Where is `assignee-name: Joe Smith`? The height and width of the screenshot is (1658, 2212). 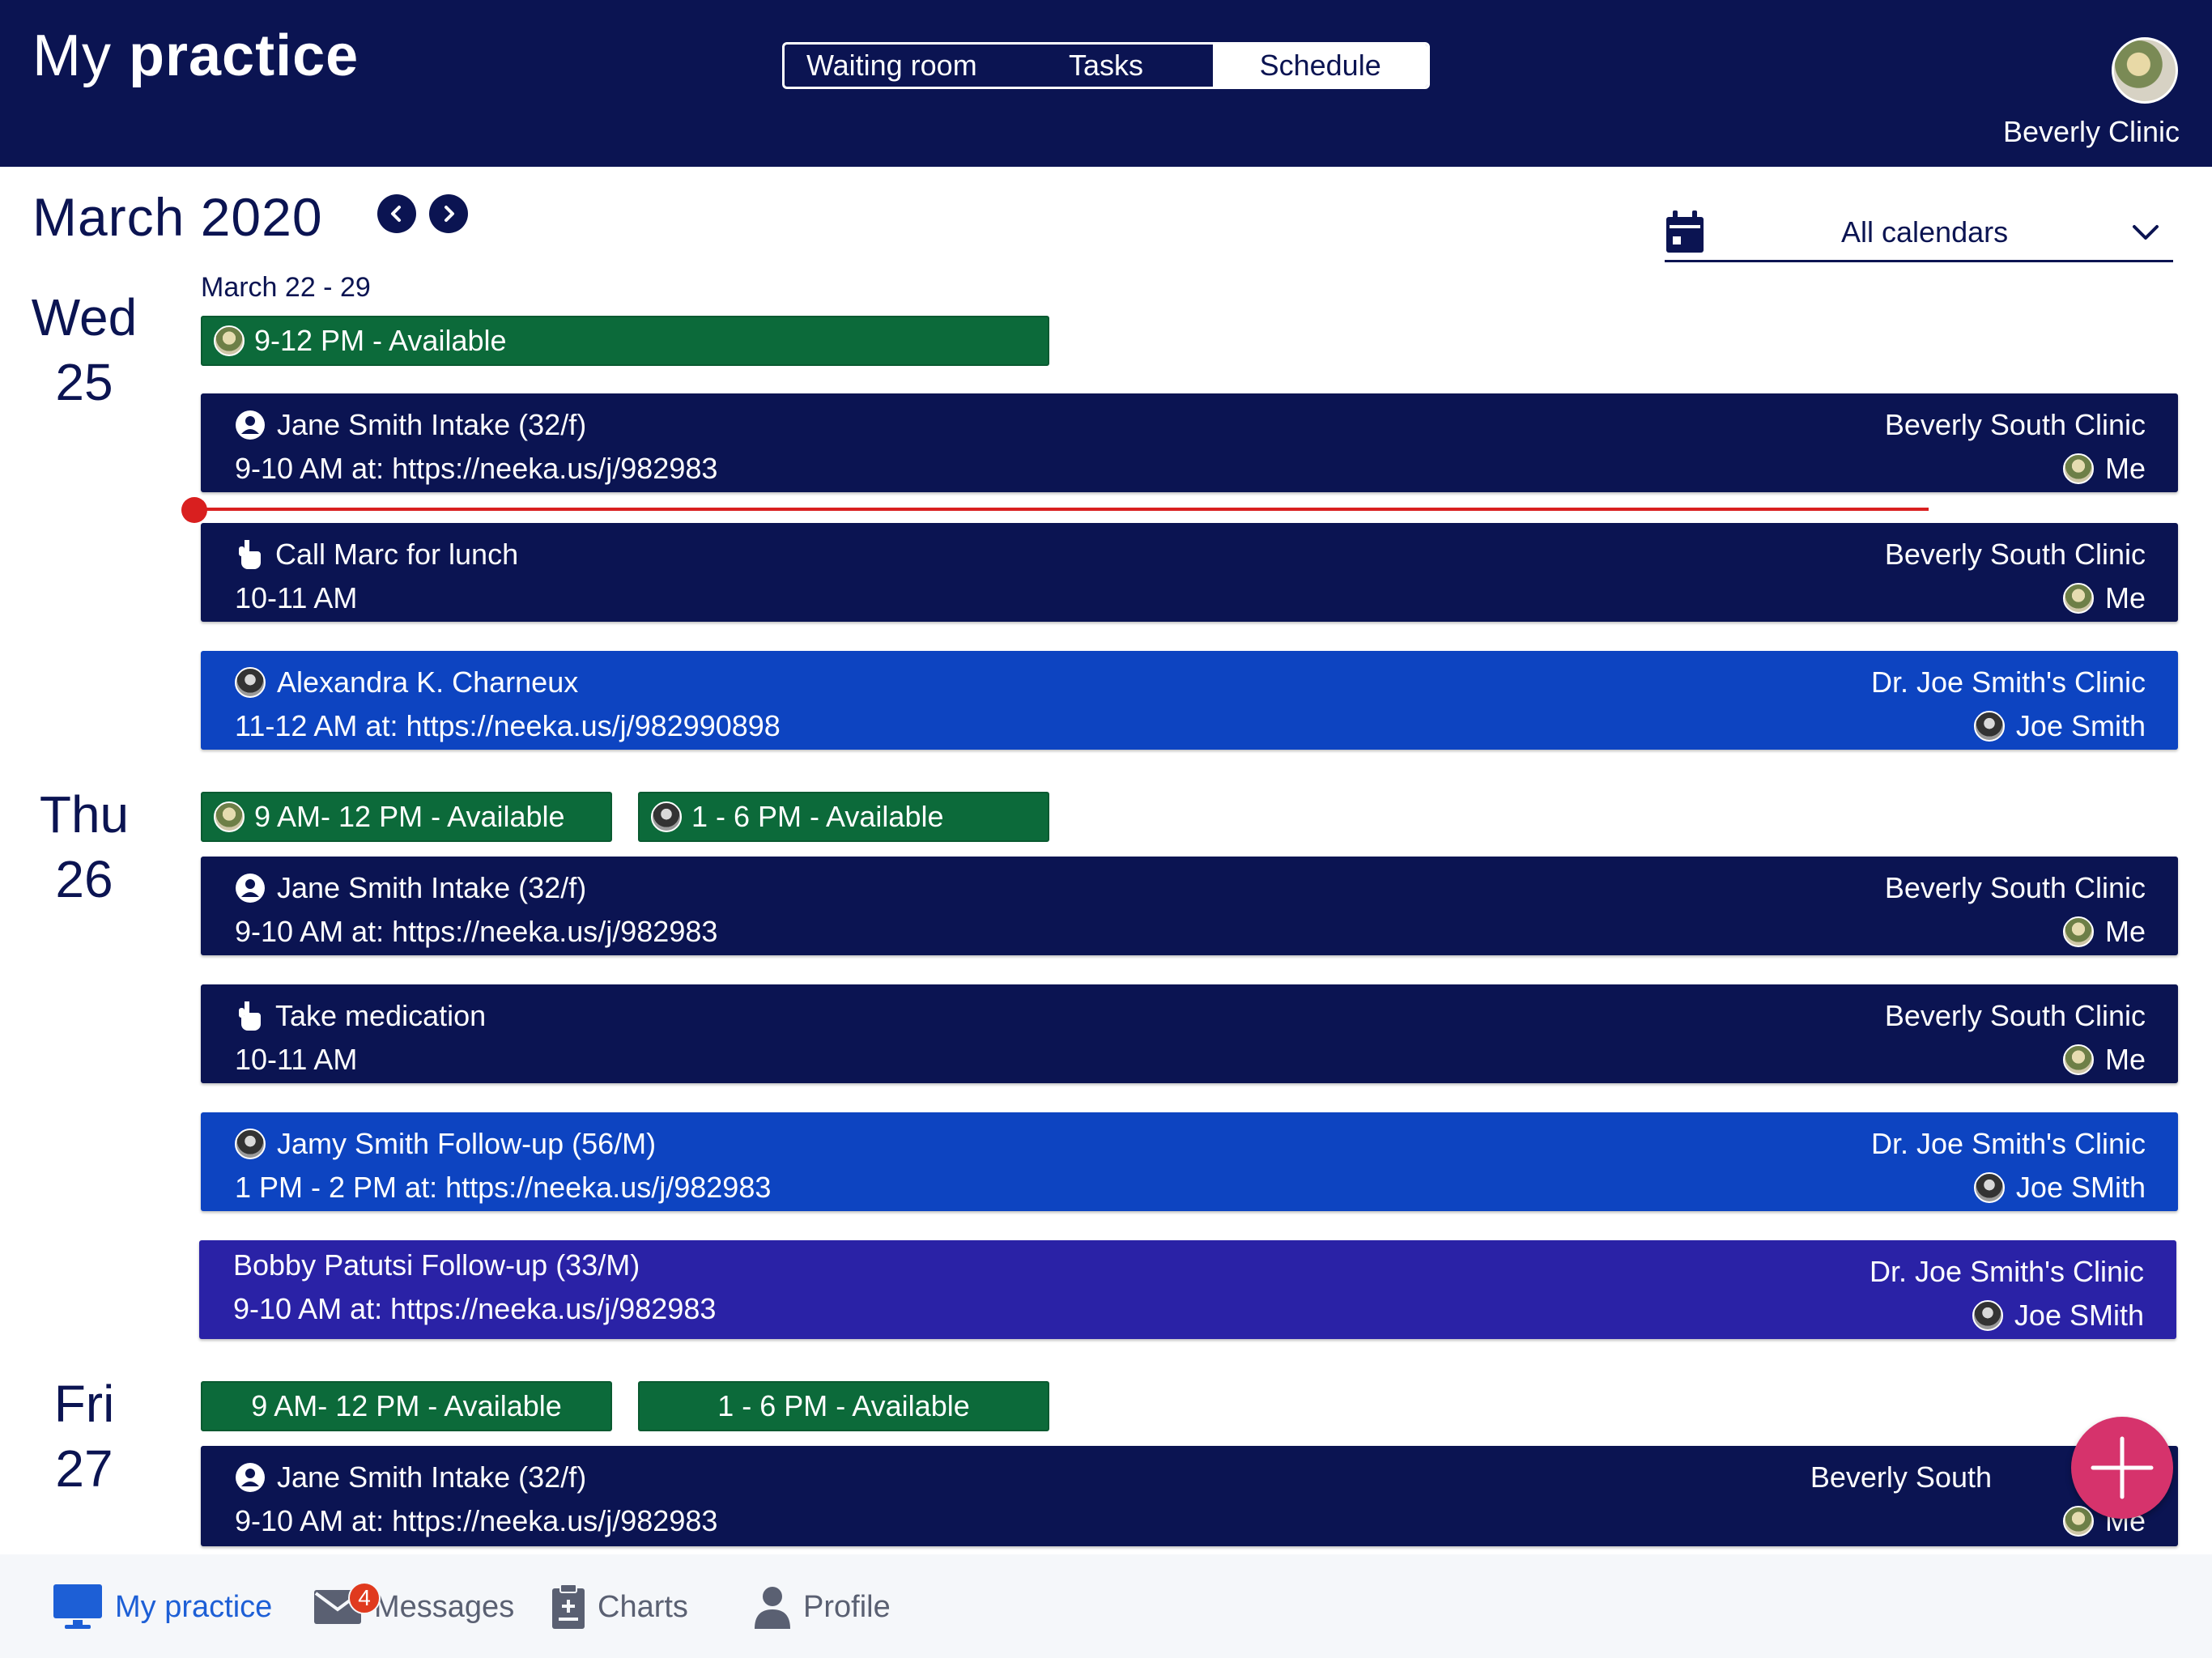
assignee-name: Joe Smith is located at coordinates (2081, 725).